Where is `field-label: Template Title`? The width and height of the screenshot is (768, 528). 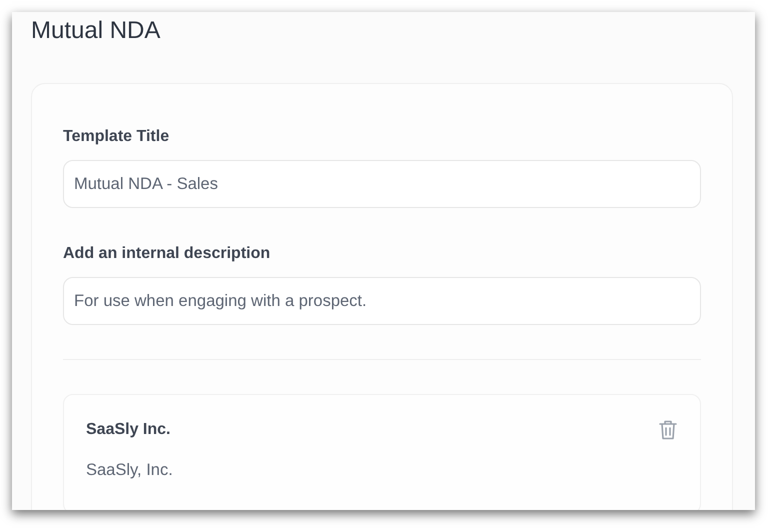 field-label: Template Title is located at coordinates (116, 137).